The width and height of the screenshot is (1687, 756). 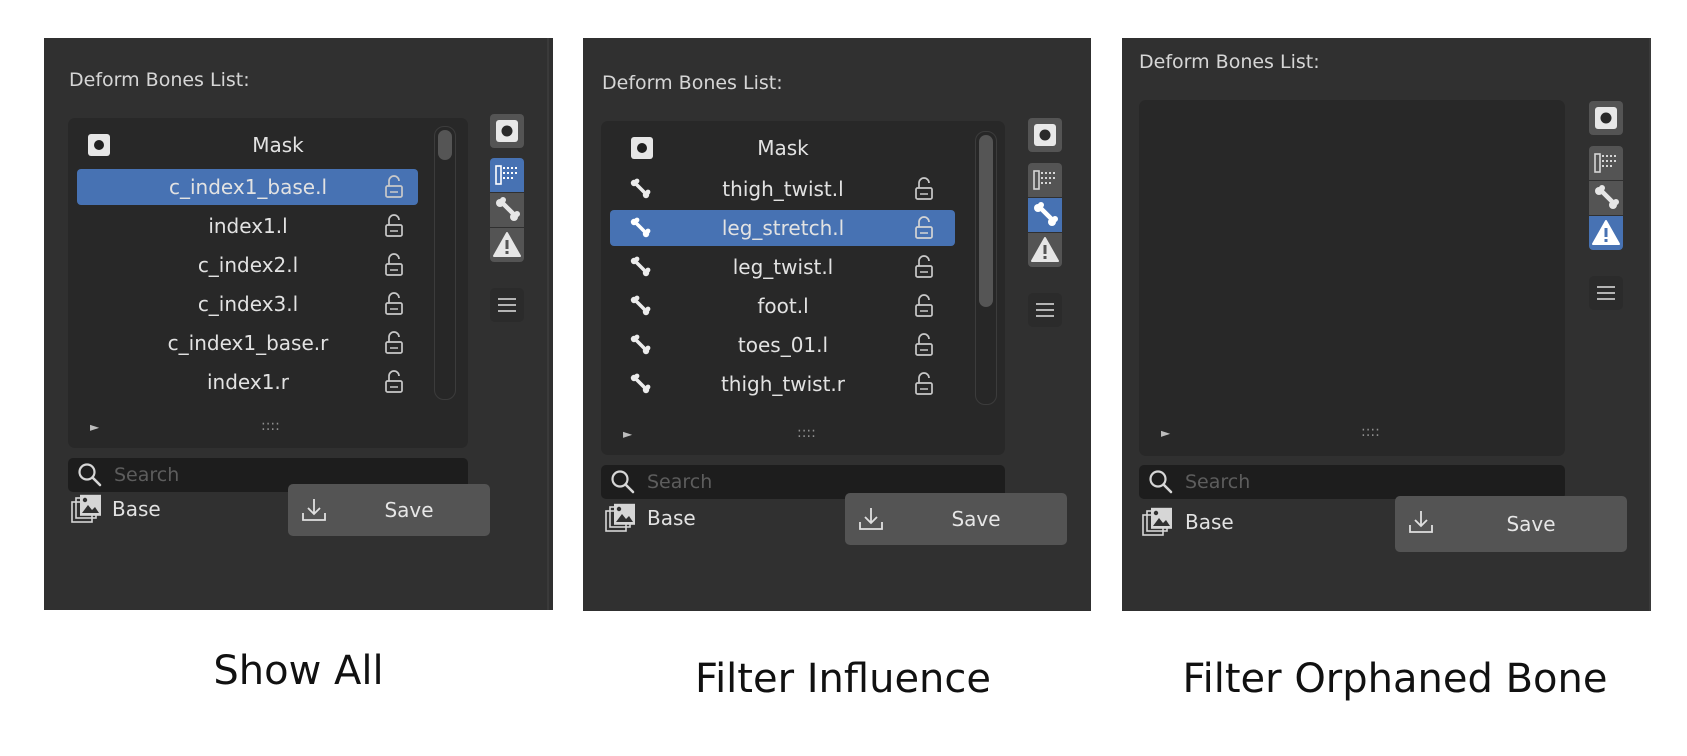 What do you see at coordinates (1395, 679) in the screenshot?
I see `panel-caption: Filter Orphaned Bone` at bounding box center [1395, 679].